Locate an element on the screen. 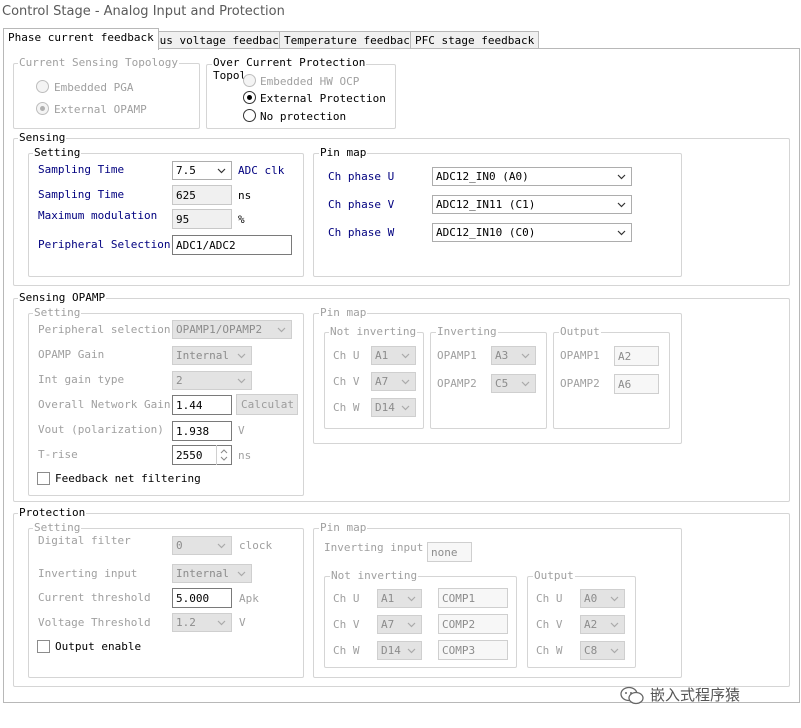 This screenshot has width=801, height=728. radio-no-protection-label: No protection is located at coordinates (303, 116).